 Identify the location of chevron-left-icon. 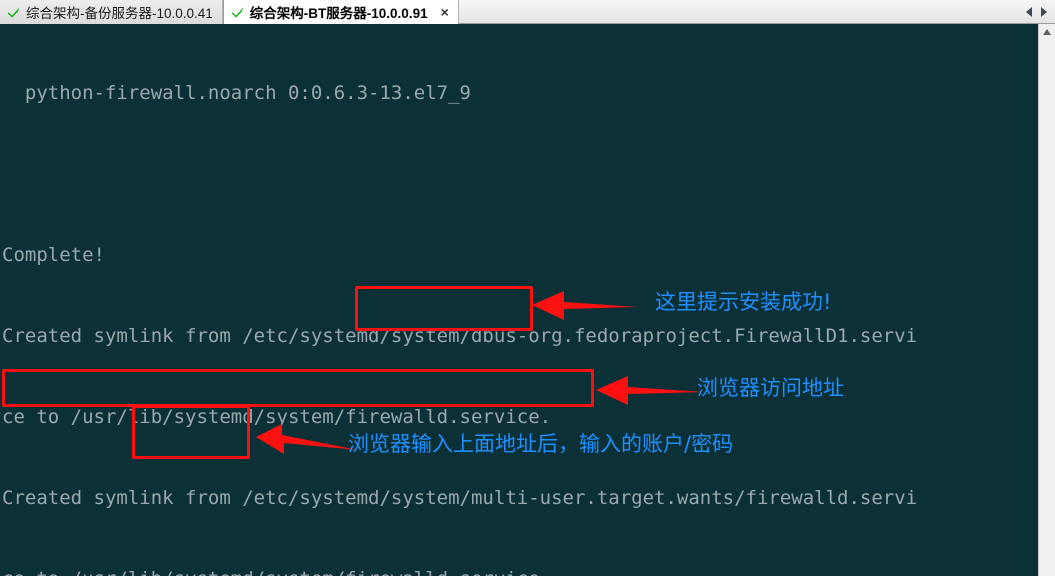
(1029, 11).